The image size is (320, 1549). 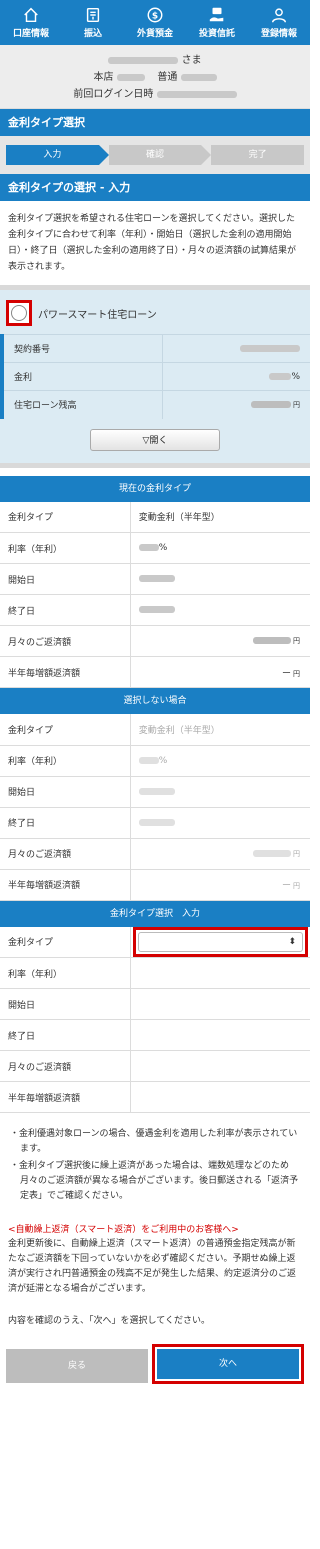 I want to click on masked-annual-rate, so click(x=148, y=547).